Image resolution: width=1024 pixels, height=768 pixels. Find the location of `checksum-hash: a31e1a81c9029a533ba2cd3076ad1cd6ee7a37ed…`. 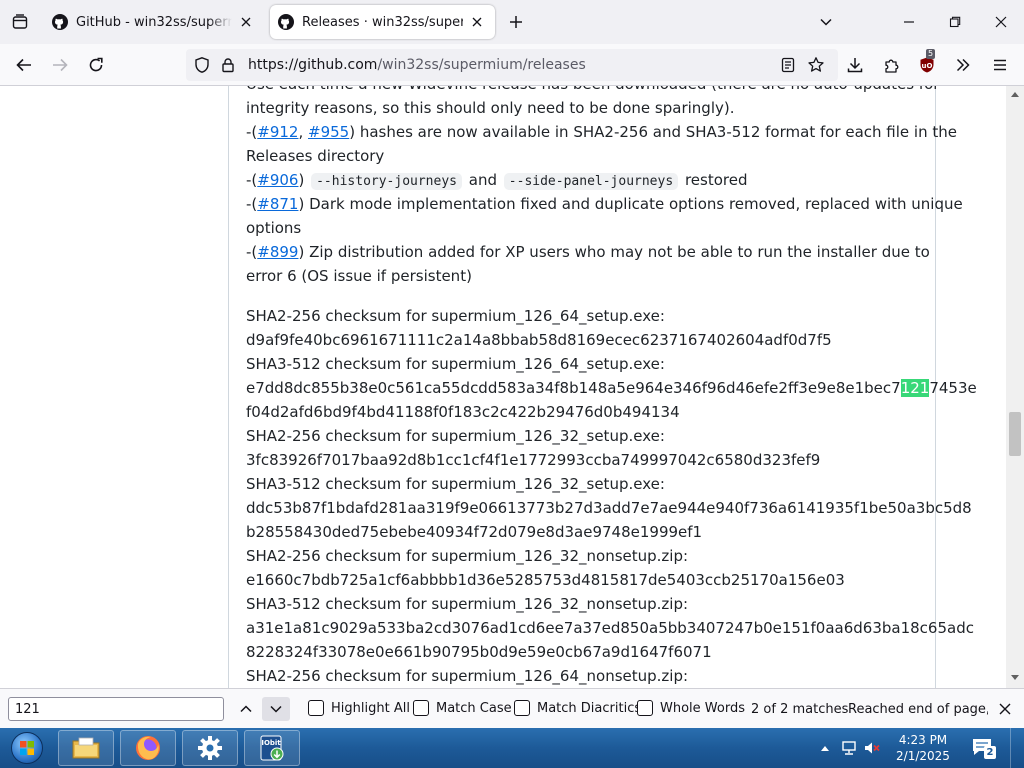

checksum-hash: a31e1a81c9029a533ba2cd3076ad1cd6ee7a37ed… is located at coordinates (610, 628).